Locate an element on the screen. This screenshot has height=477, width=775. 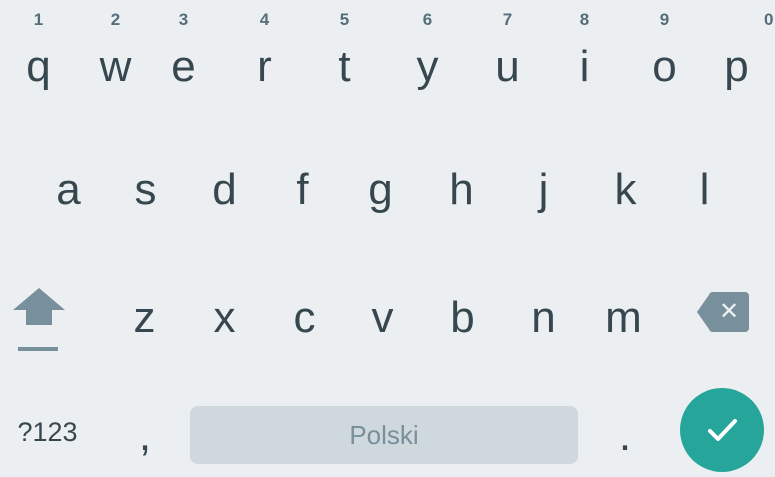
period-key-label: . is located at coordinates (625, 435).